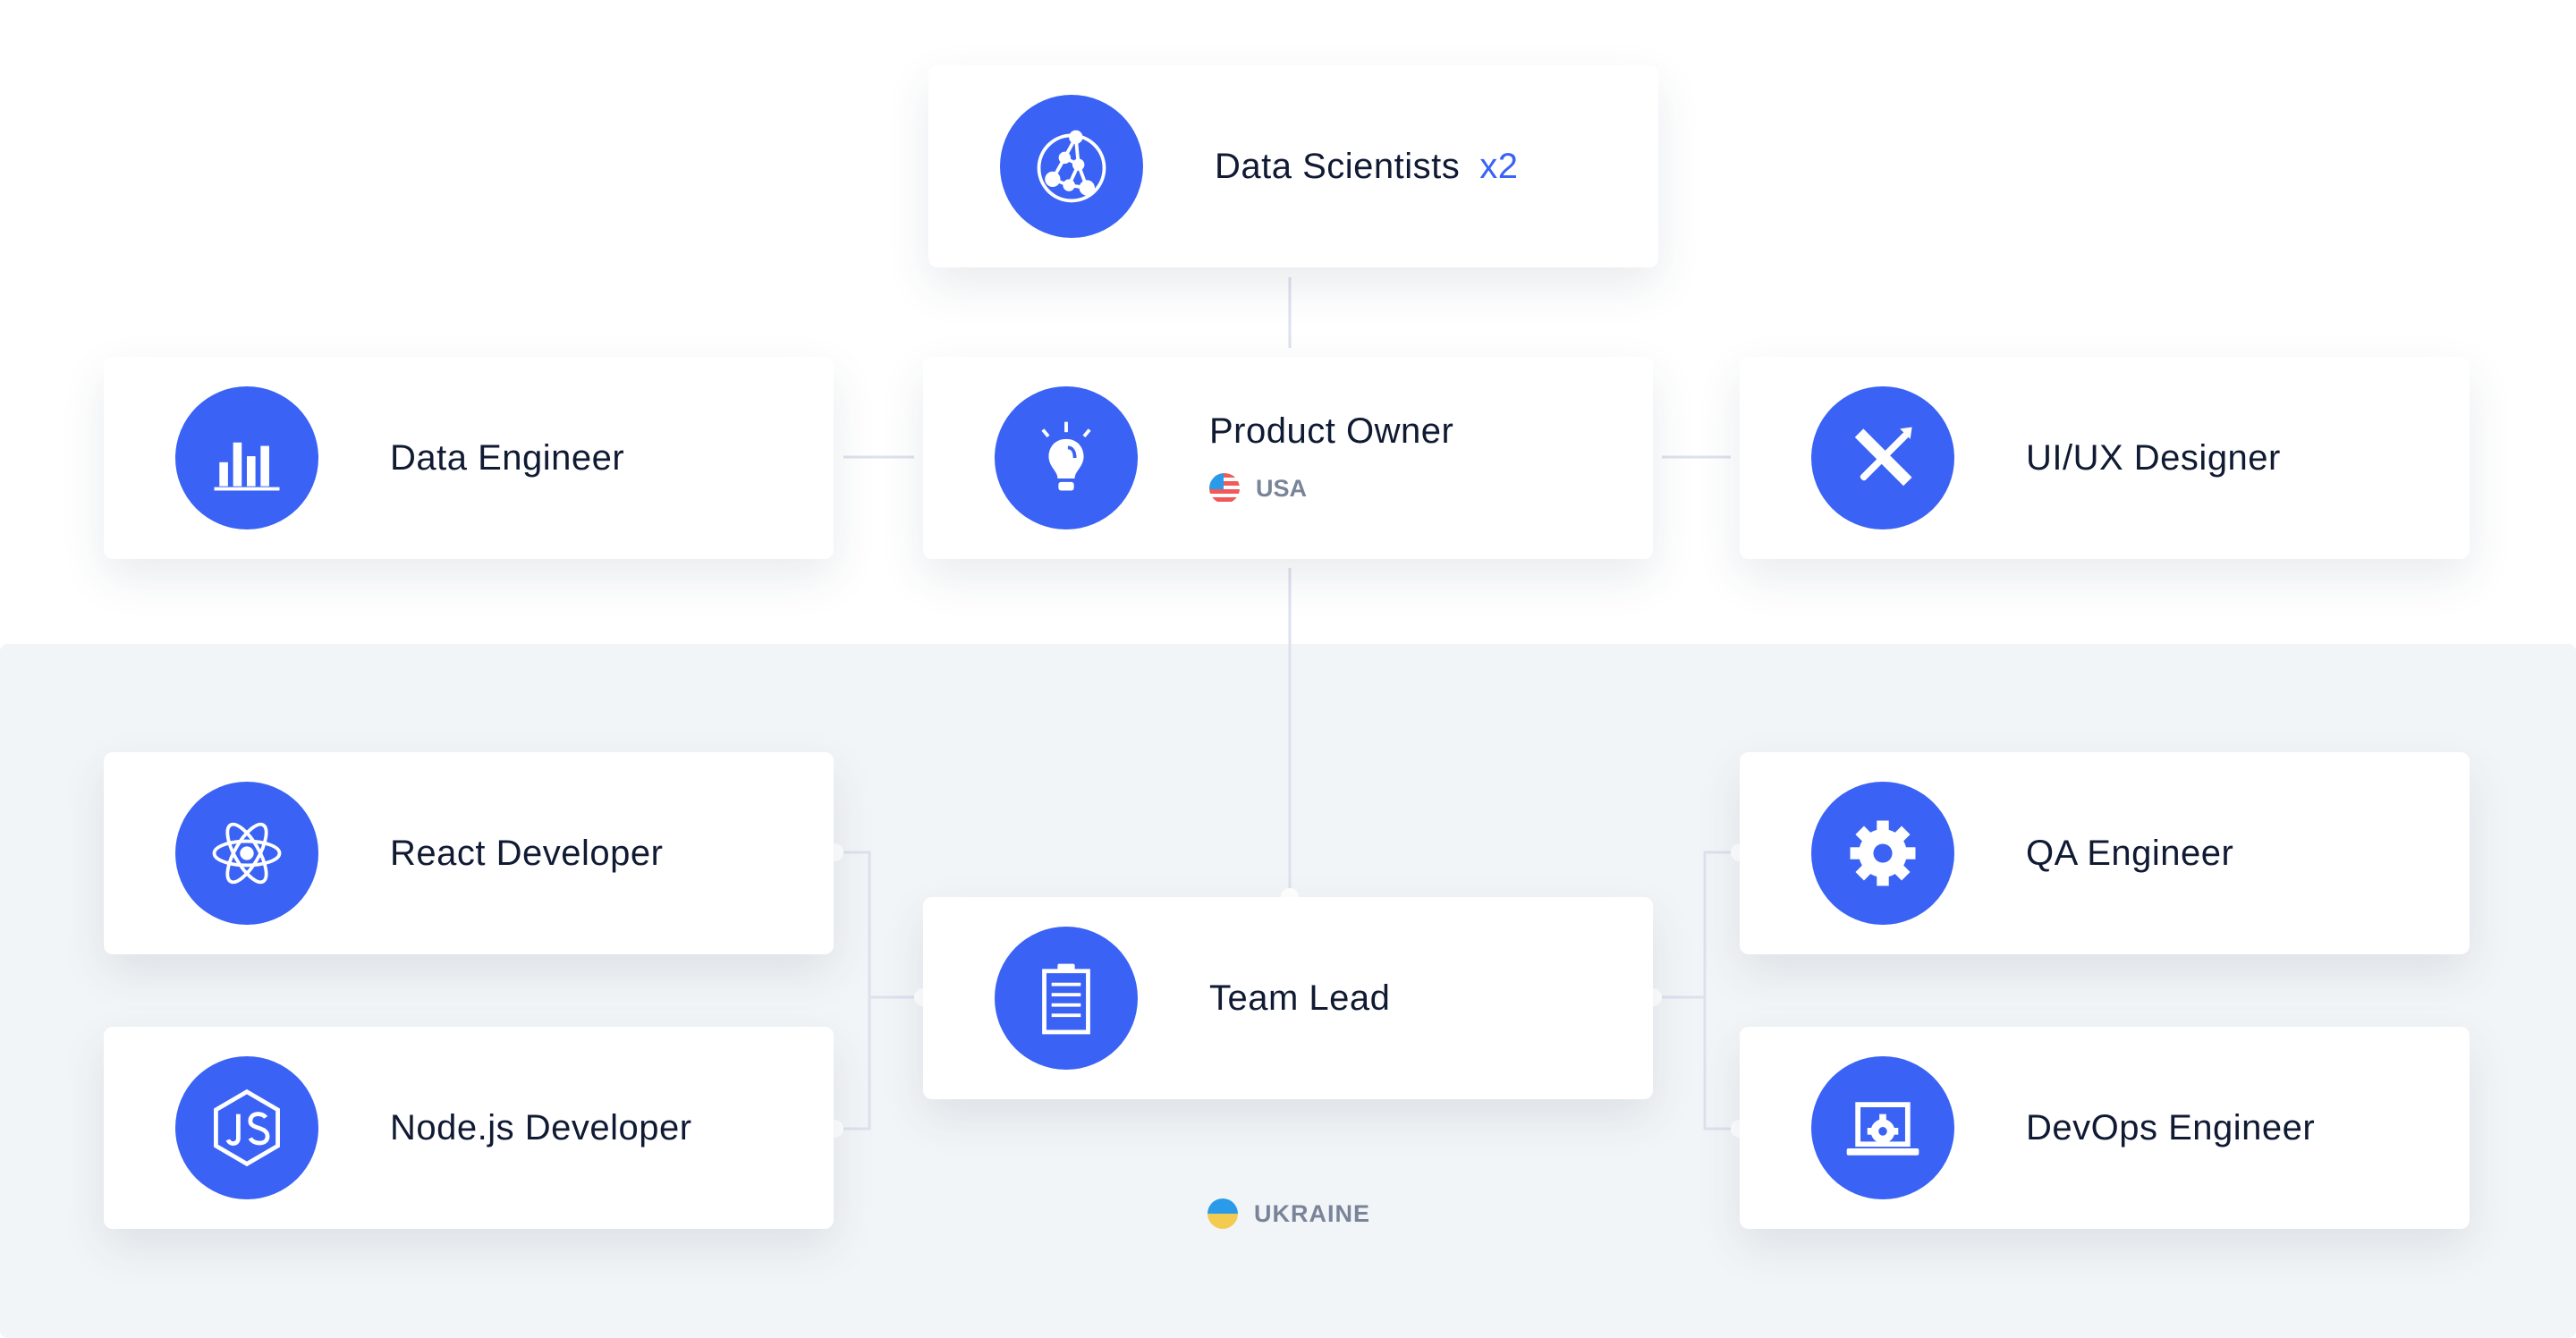 The width and height of the screenshot is (2576, 1338). What do you see at coordinates (1223, 1213) in the screenshot?
I see `ukraine-flag-icon` at bounding box center [1223, 1213].